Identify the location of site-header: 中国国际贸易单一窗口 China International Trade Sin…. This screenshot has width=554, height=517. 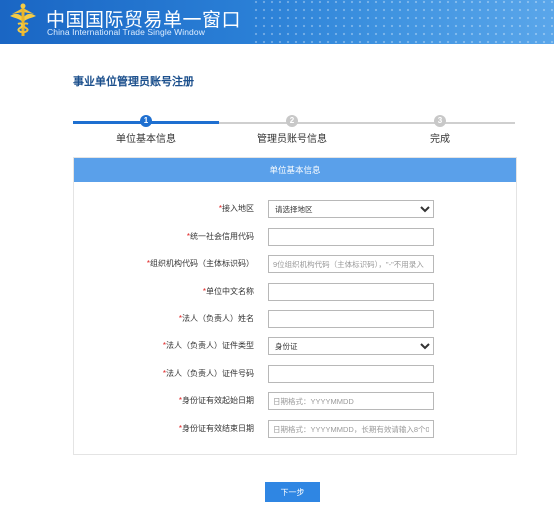
(277, 22).